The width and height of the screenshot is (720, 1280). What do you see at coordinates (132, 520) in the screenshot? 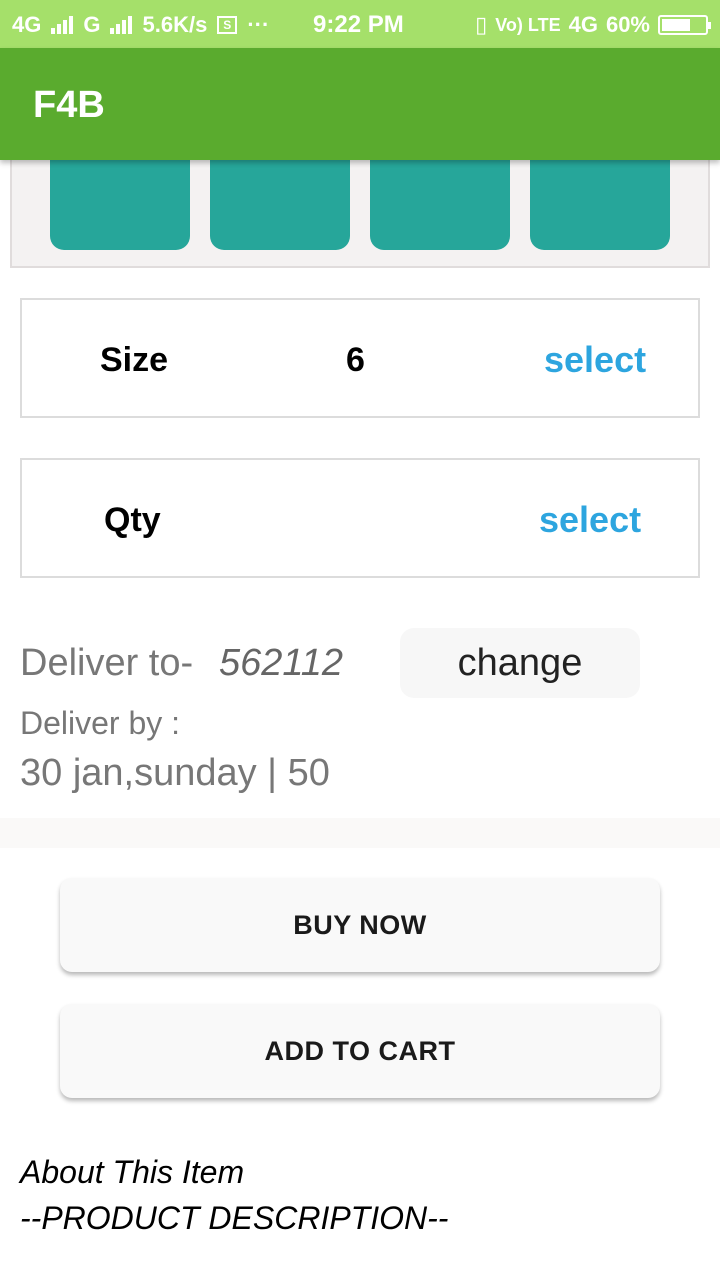
I see `qty-label: Qty` at bounding box center [132, 520].